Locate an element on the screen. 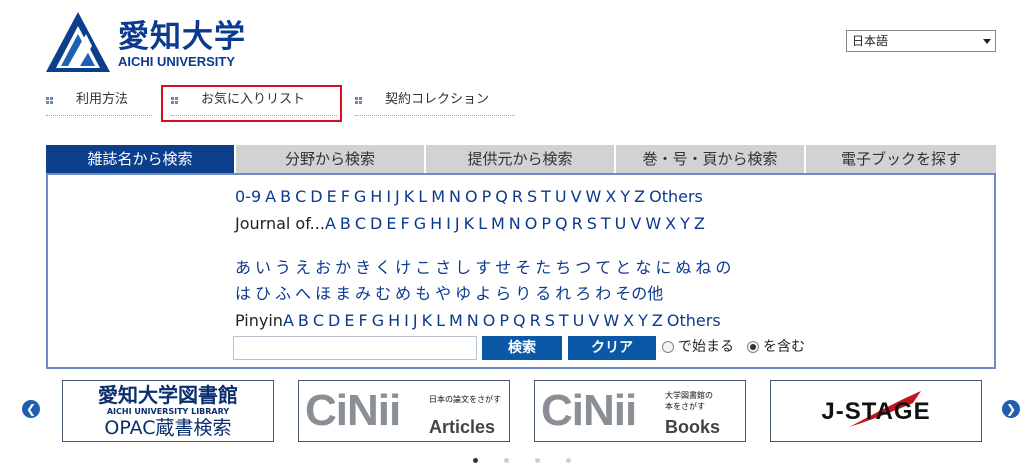 The width and height of the screenshot is (1033, 475). index-link: わ is located at coordinates (603, 293).